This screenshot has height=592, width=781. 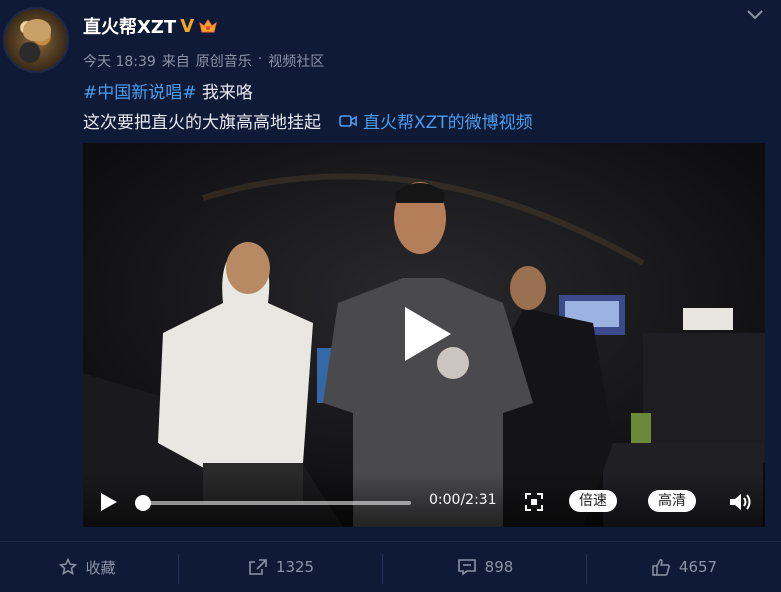 I want to click on favorite-button: 收藏, so click(x=87, y=567).